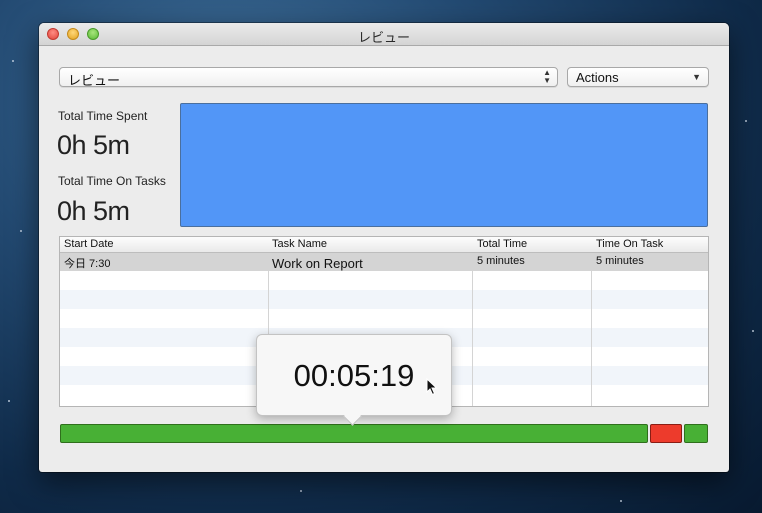  What do you see at coordinates (93, 145) in the screenshot?
I see `total-time-spent-value: 0h 5m` at bounding box center [93, 145].